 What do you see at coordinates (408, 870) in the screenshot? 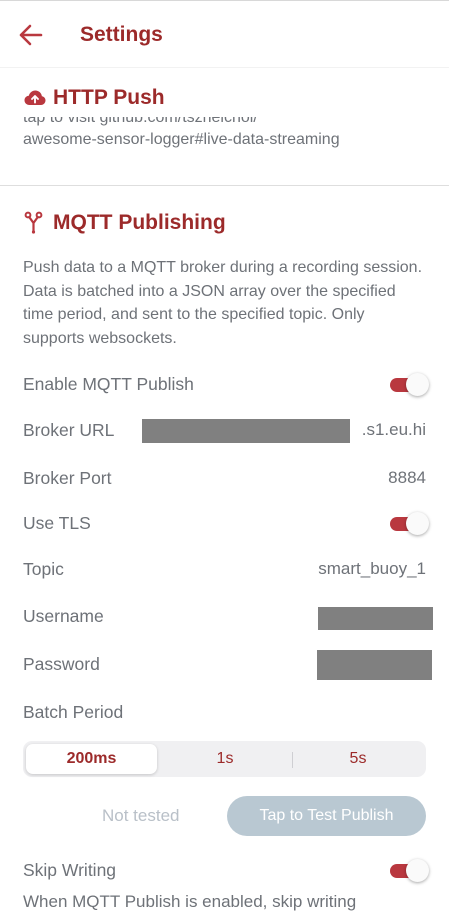
I see `skip-writing-toggle` at bounding box center [408, 870].